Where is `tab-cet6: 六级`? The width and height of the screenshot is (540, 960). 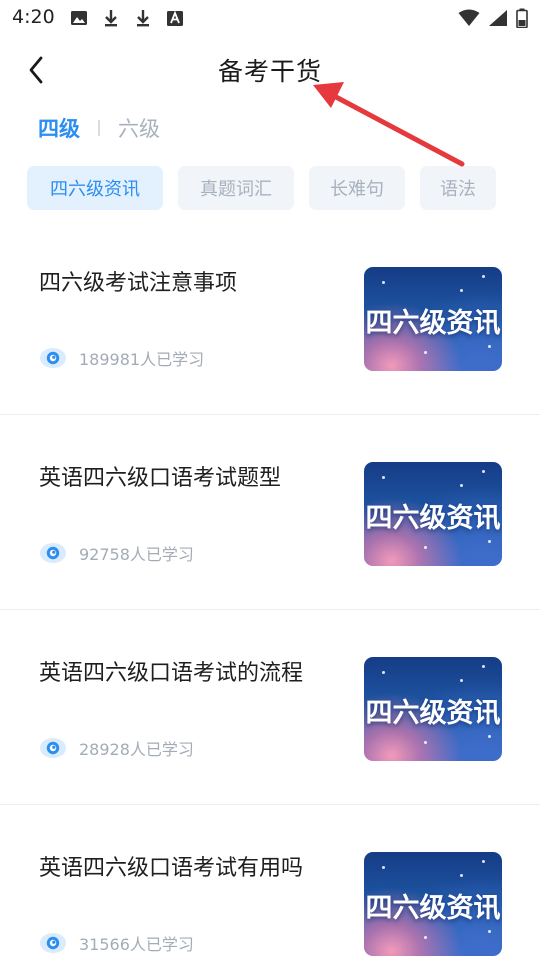 tab-cet6: 六级 is located at coordinates (139, 128).